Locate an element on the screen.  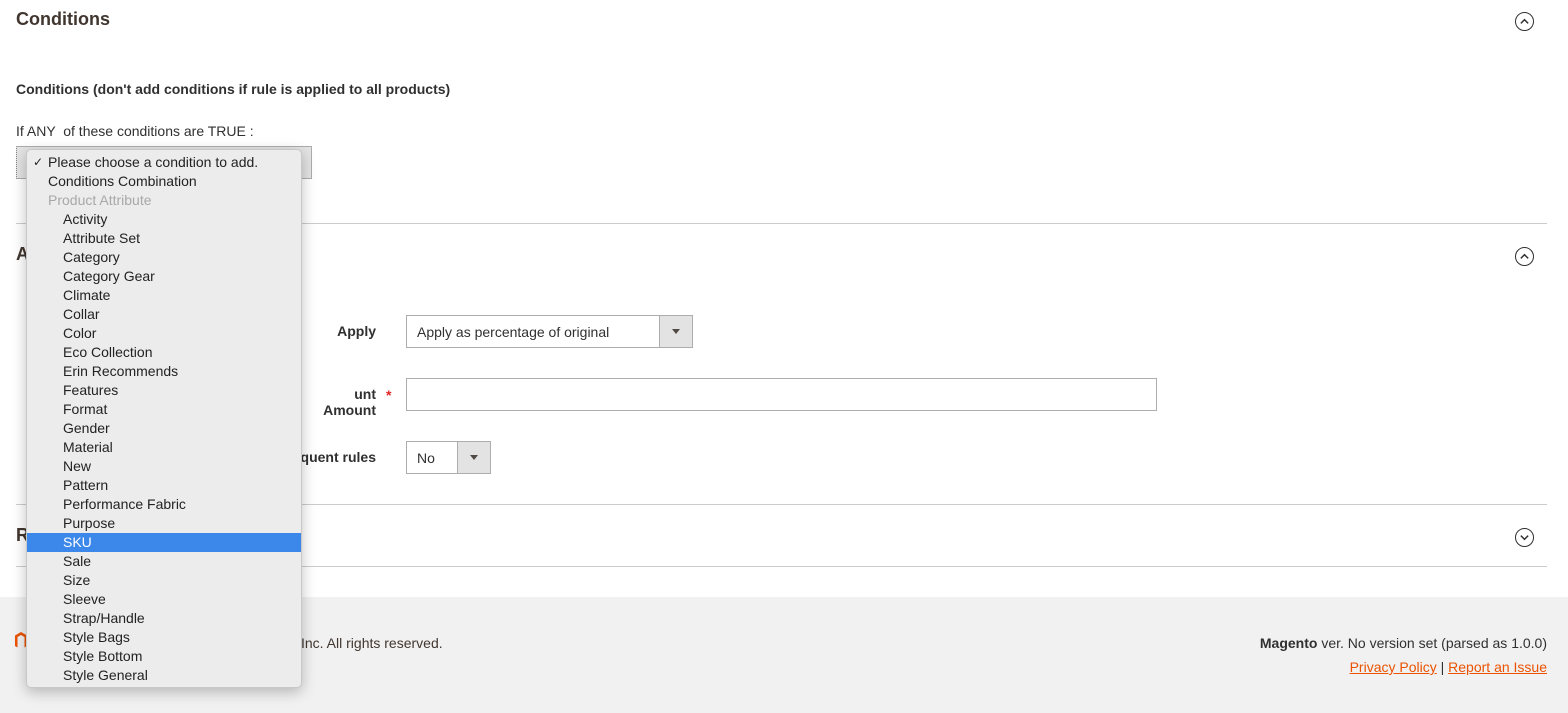
dropdown-option: Category Gear is located at coordinates (164, 276).